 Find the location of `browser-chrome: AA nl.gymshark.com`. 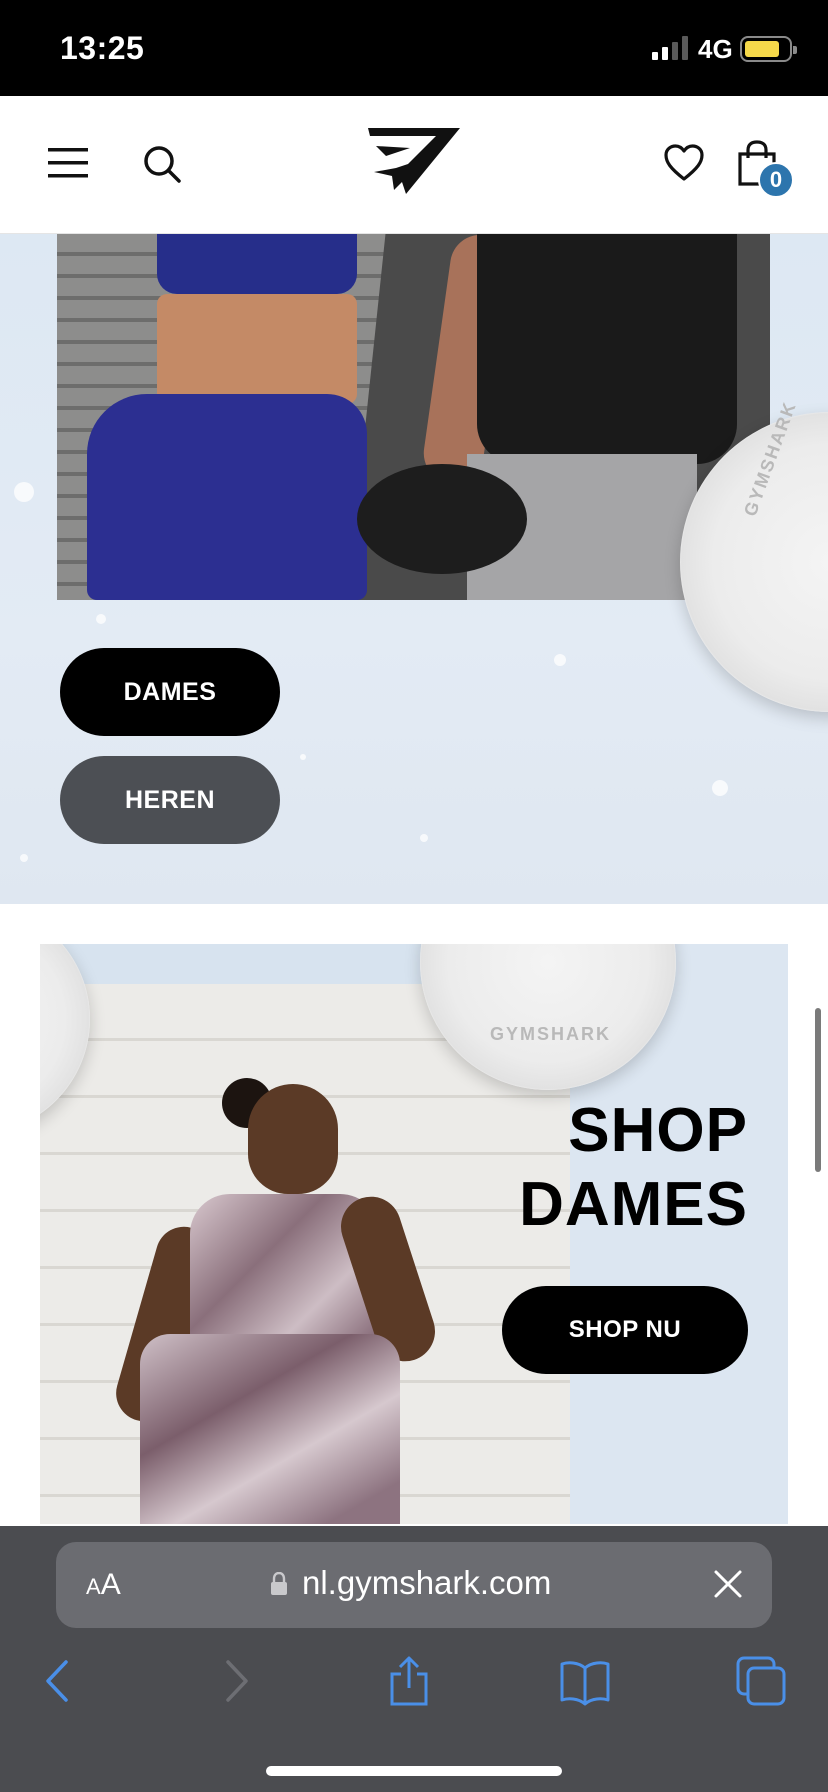

browser-chrome: AA nl.gymshark.com is located at coordinates (414, 1659).